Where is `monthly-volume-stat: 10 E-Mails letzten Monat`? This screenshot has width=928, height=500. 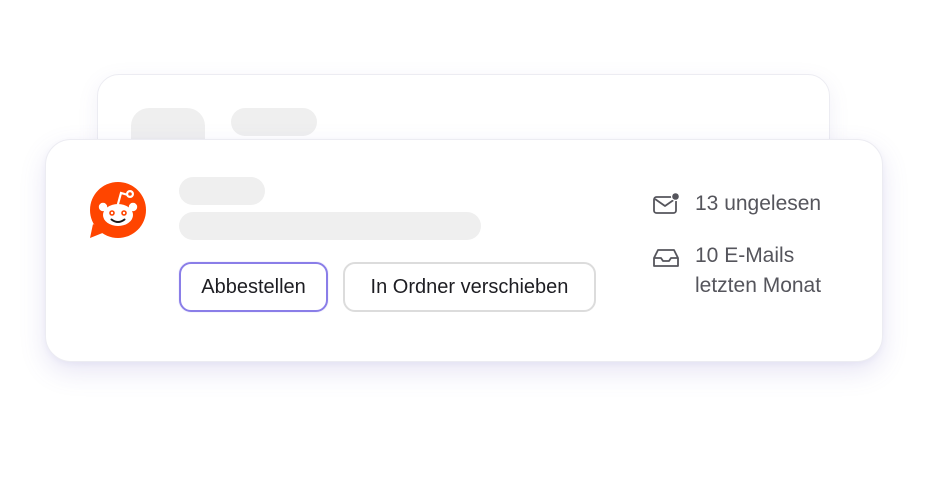
monthly-volume-stat: 10 E-Mails letzten Monat is located at coordinates (748, 271).